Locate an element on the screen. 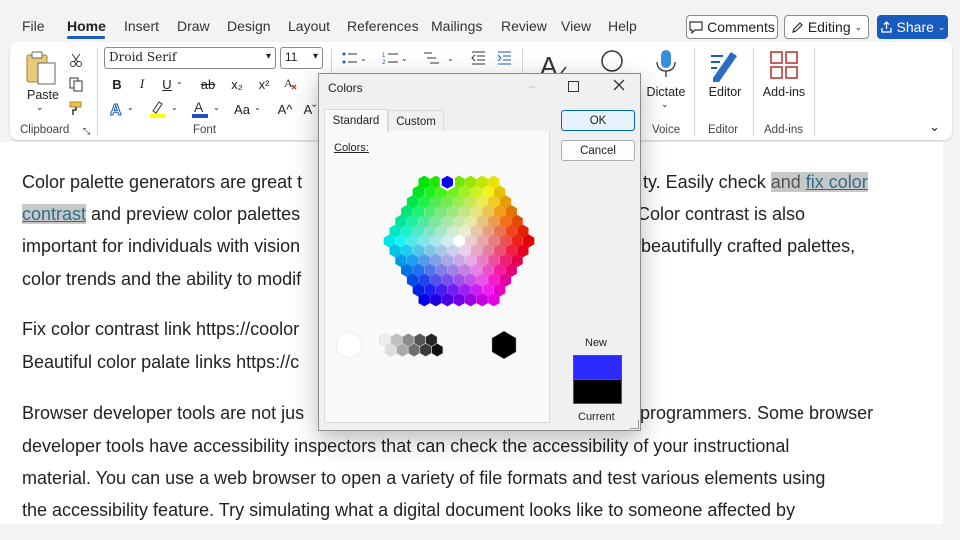 The image size is (960, 540). svg-text: A is located at coordinates (288, 83).